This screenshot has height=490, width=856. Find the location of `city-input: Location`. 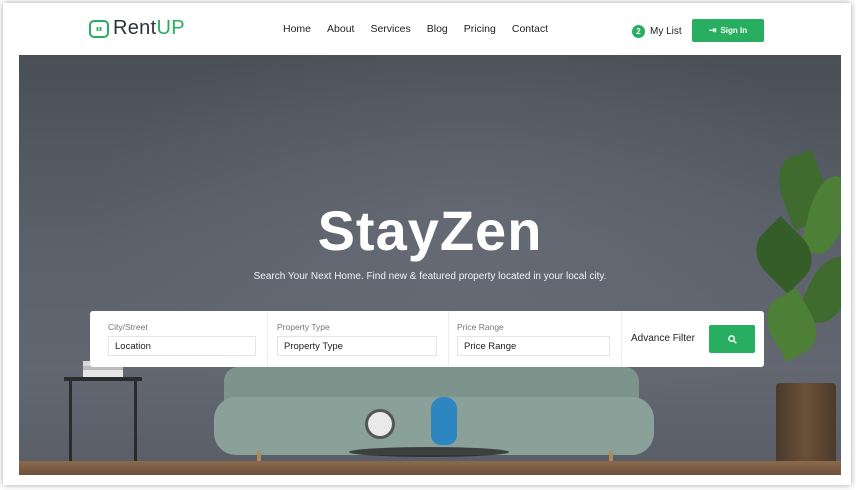

city-input: Location is located at coordinates (182, 346).